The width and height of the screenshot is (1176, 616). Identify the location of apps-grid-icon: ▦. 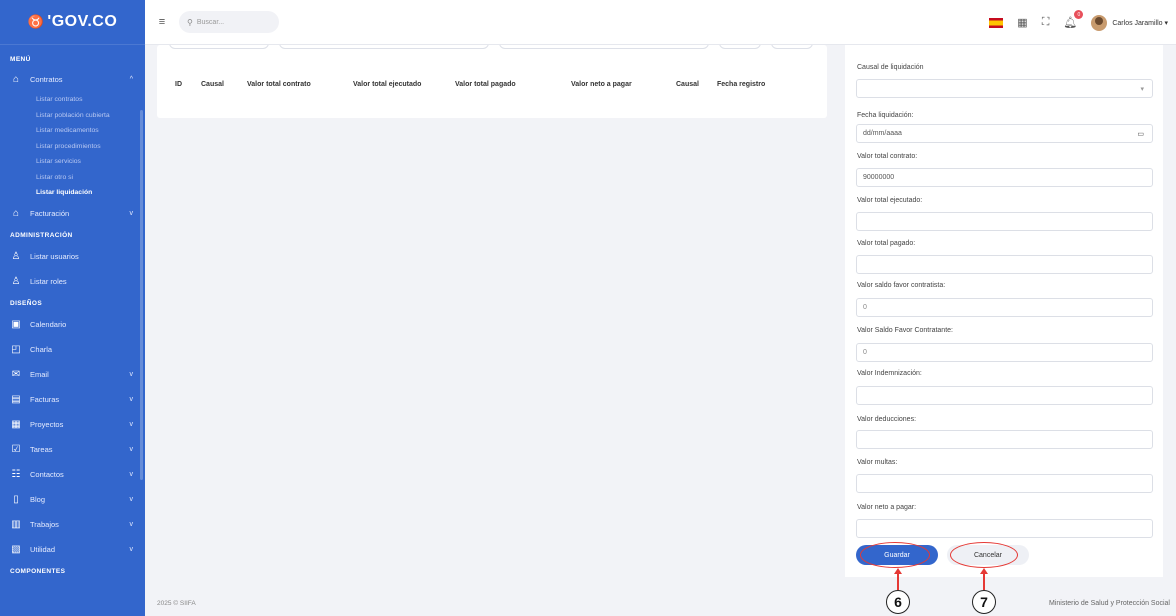
(1022, 22).